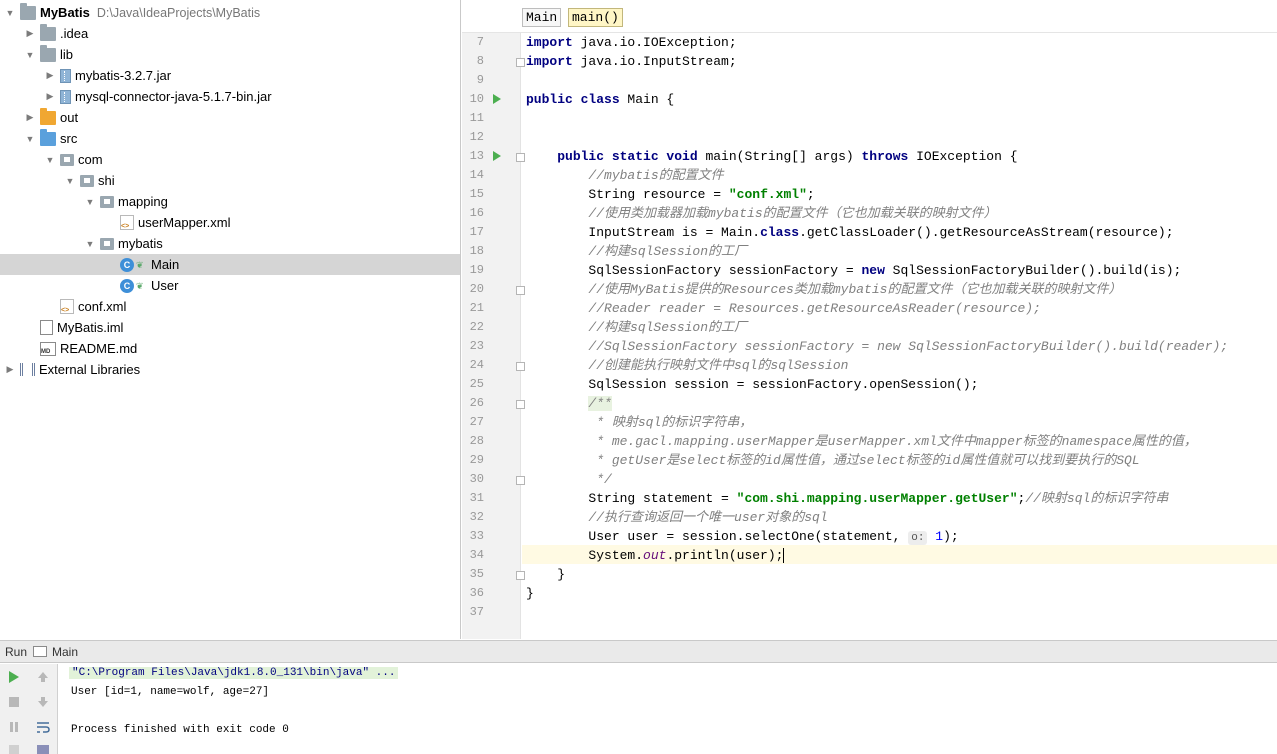 Image resolution: width=1277 pixels, height=754 pixels. I want to click on stop-icon, so click(14, 702).